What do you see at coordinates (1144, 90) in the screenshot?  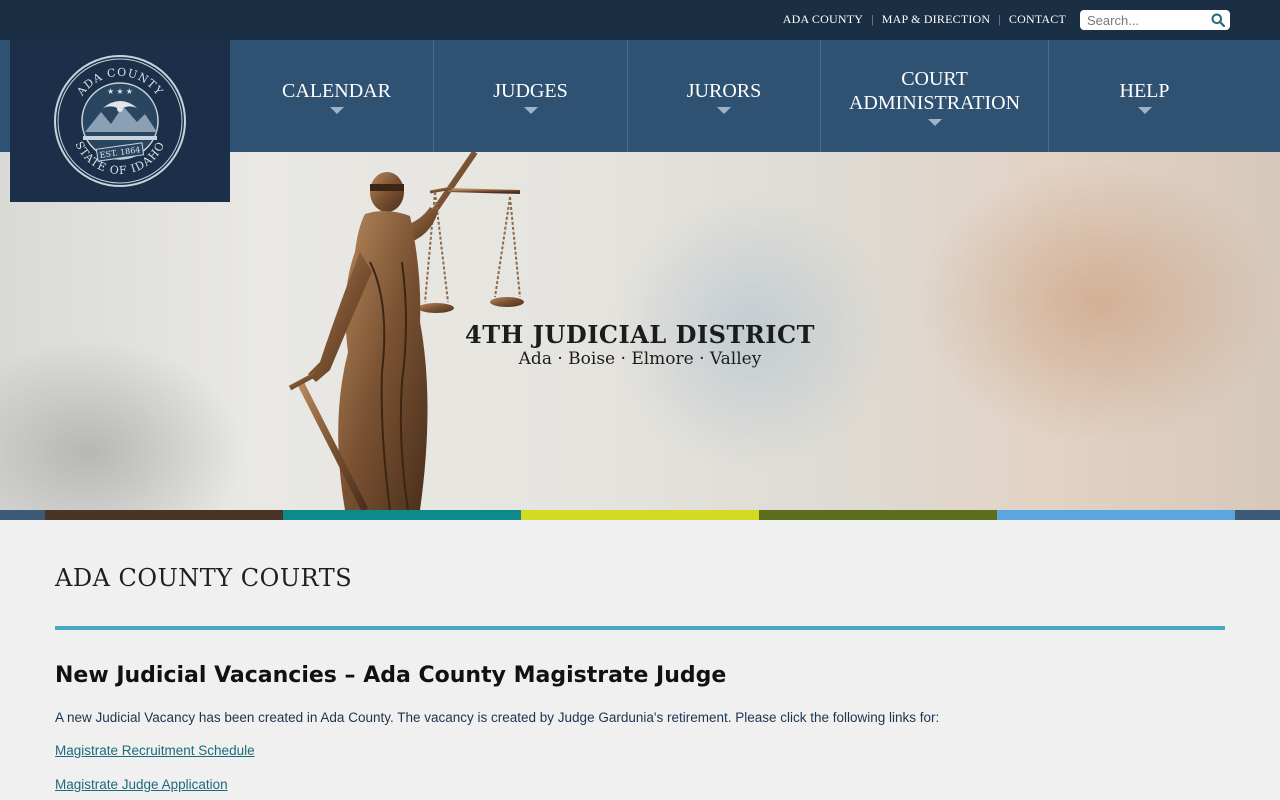 I see `nav-label: HELP` at bounding box center [1144, 90].